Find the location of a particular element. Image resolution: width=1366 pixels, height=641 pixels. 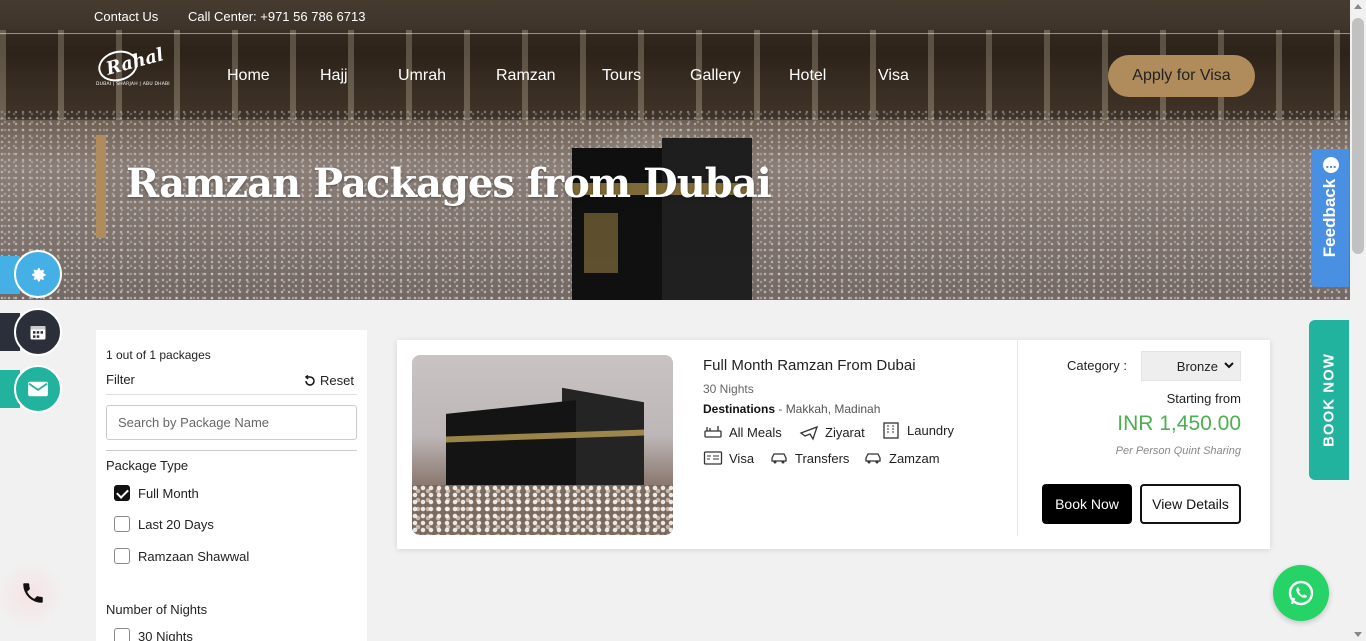

contact-us-link: Contact Us is located at coordinates (126, 16).